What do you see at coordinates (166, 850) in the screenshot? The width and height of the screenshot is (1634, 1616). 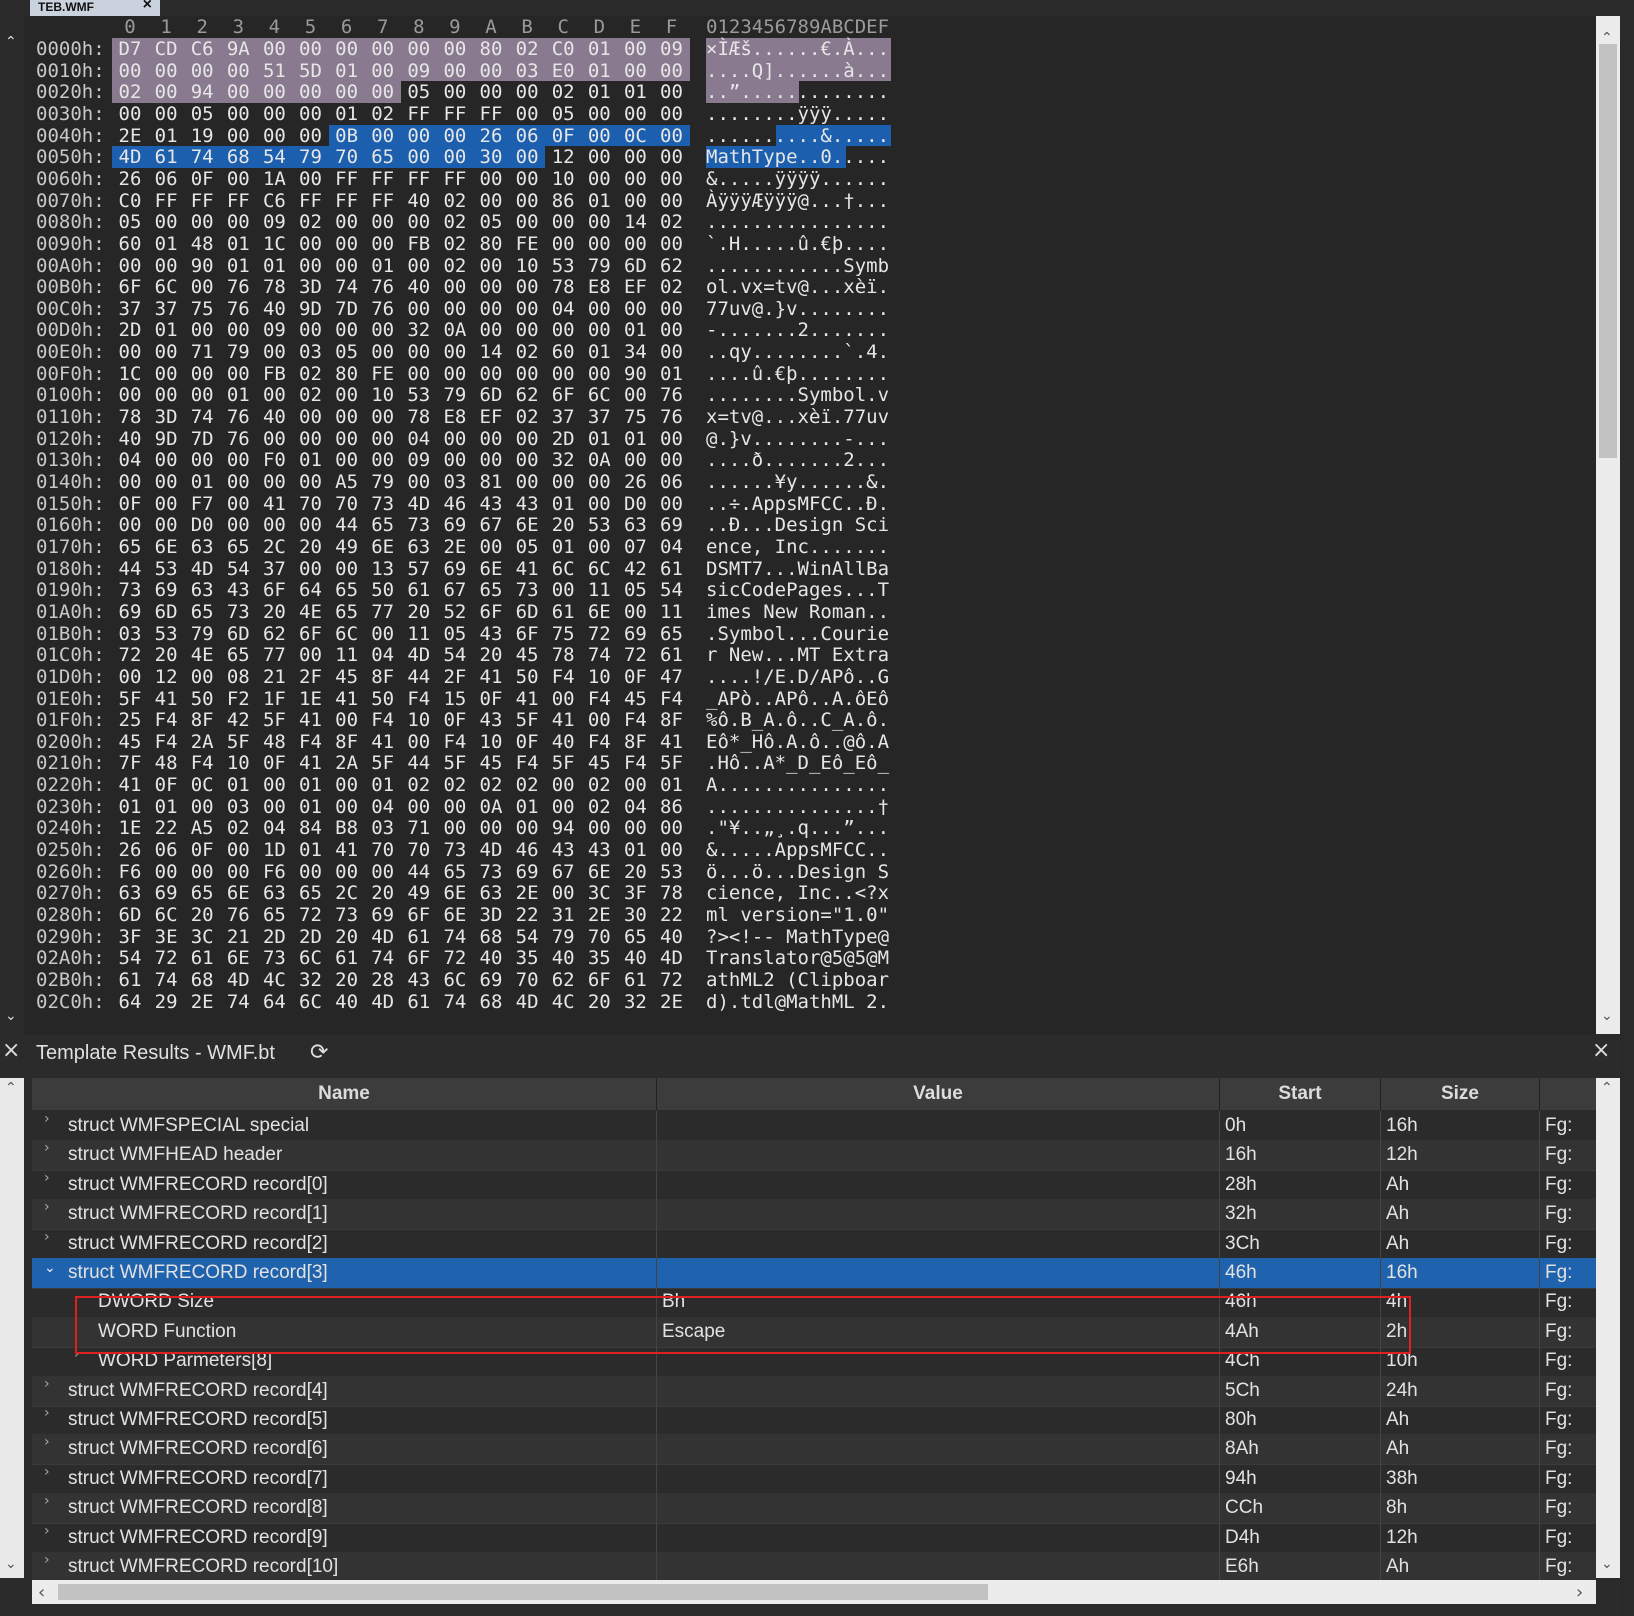 I see `hex-byte: 06` at bounding box center [166, 850].